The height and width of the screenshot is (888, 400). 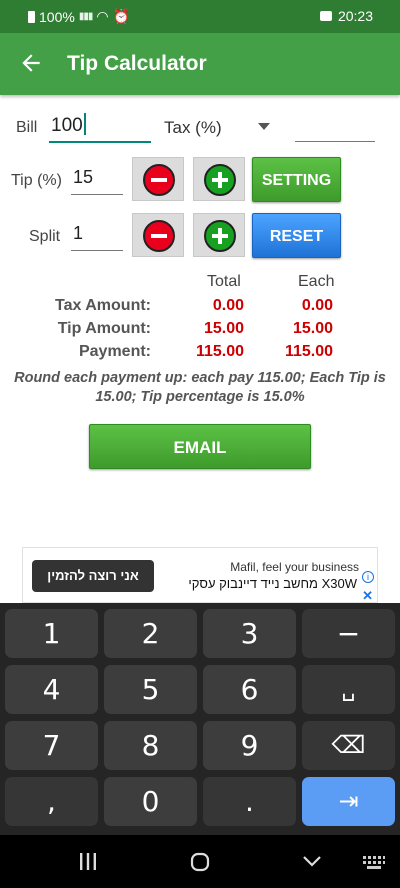 What do you see at coordinates (224, 281) in the screenshot?
I see `total-header: Total` at bounding box center [224, 281].